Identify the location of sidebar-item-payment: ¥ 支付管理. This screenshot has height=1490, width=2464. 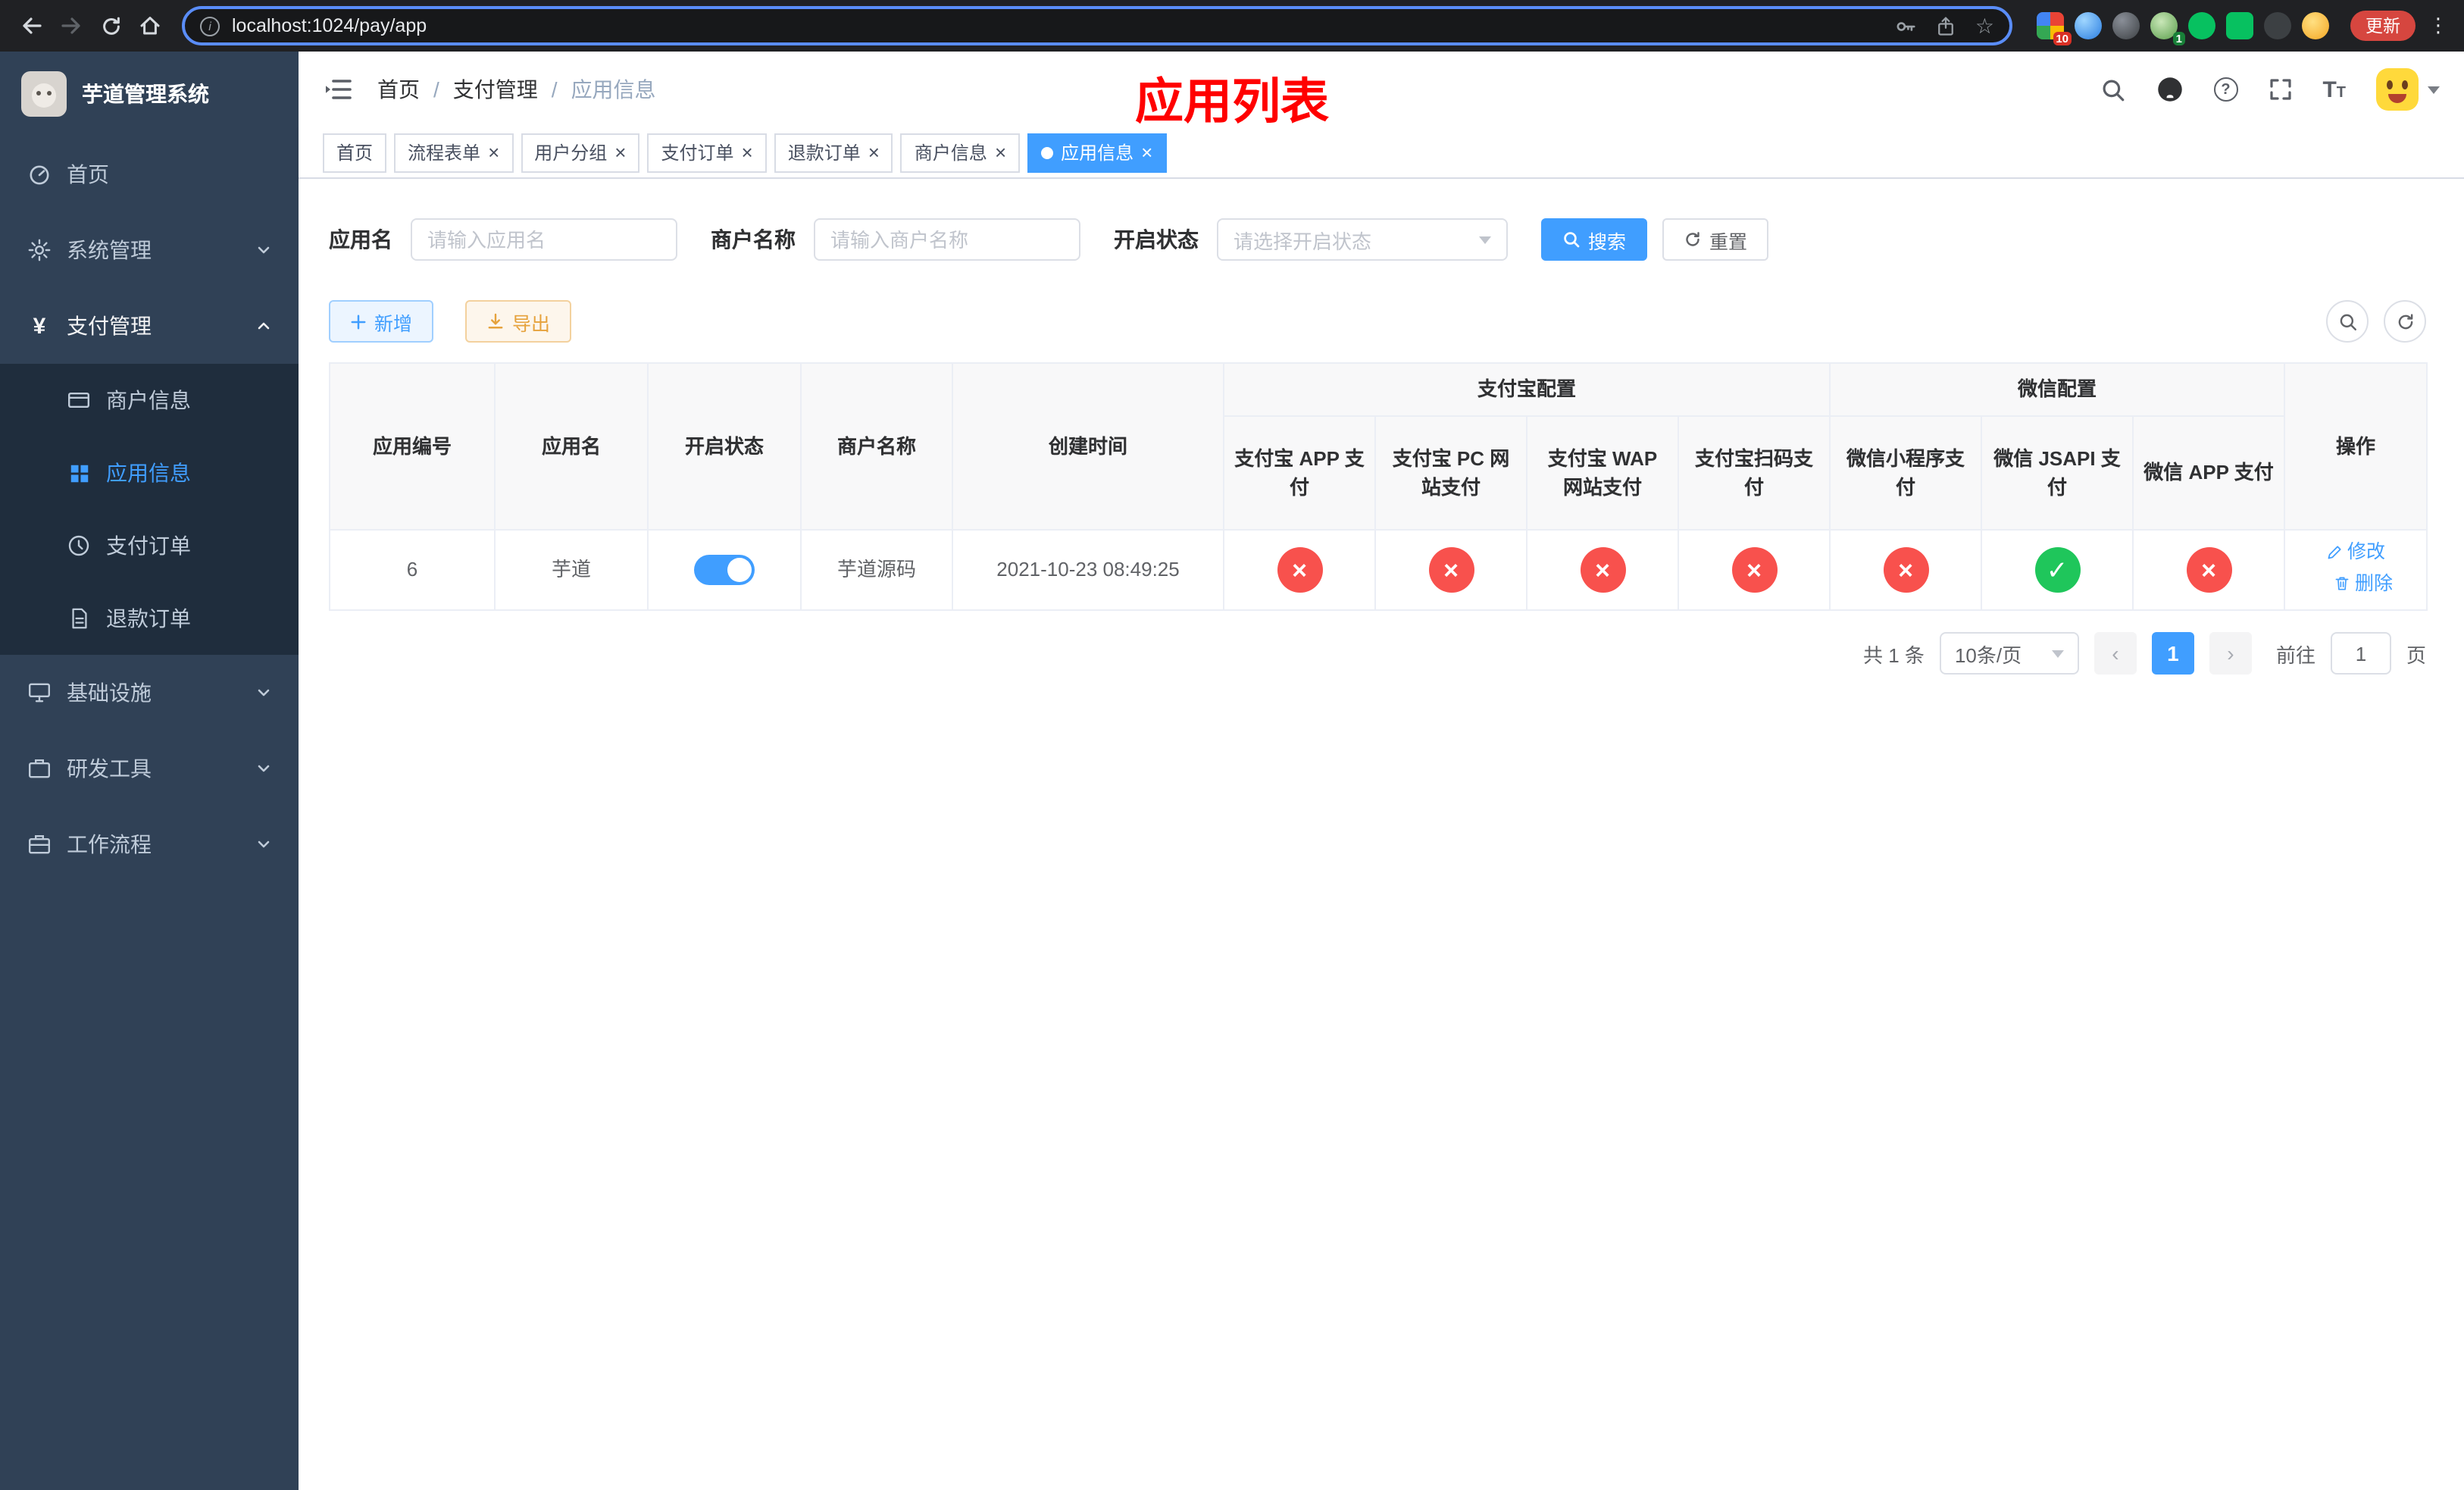
(149, 326).